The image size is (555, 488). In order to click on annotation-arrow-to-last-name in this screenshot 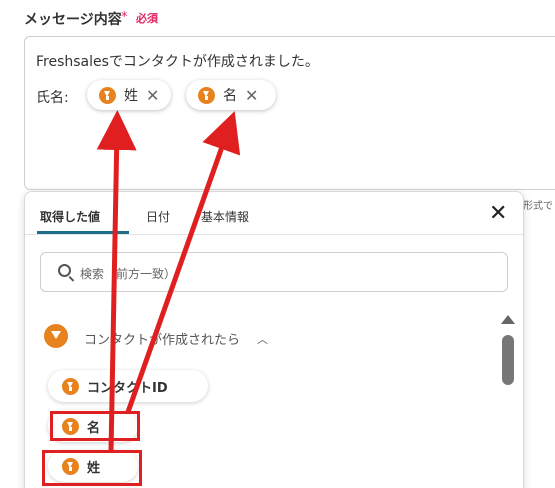, I will do `click(116, 281)`.